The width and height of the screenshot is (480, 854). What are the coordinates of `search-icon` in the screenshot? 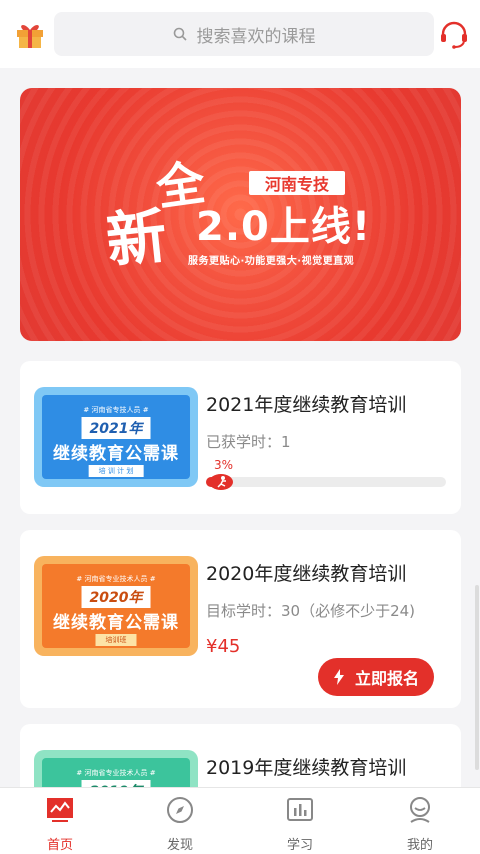 It's located at (180, 34).